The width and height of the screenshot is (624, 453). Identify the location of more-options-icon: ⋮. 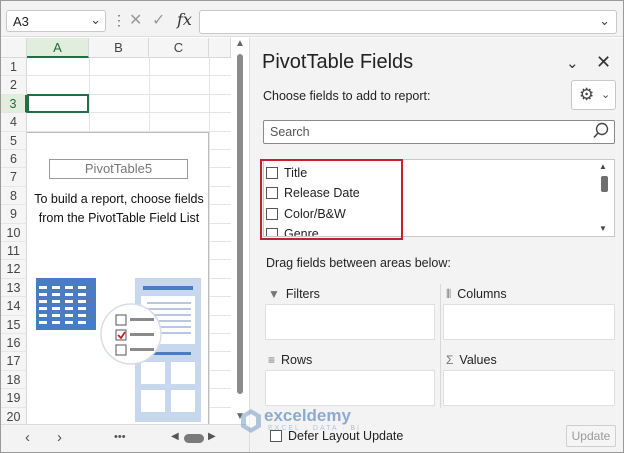
(119, 20).